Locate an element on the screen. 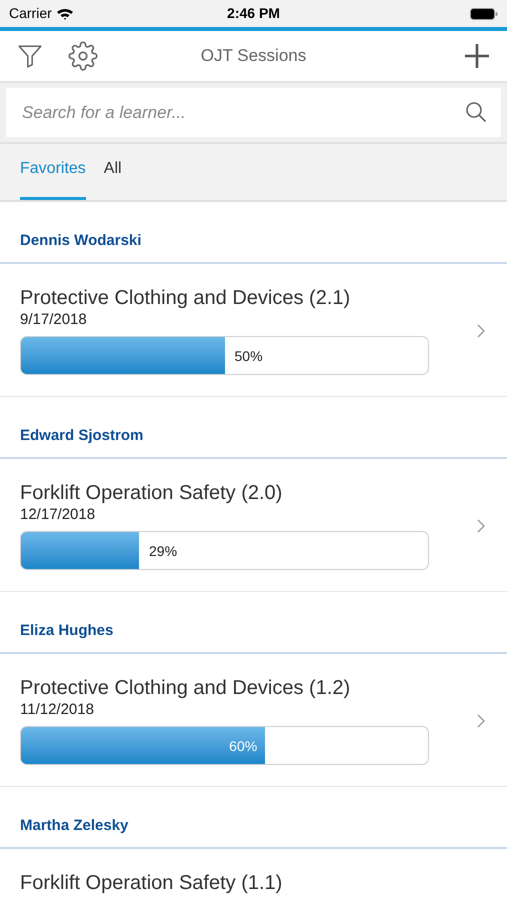  learner-name: Dennis Wodarski is located at coordinates (81, 240).